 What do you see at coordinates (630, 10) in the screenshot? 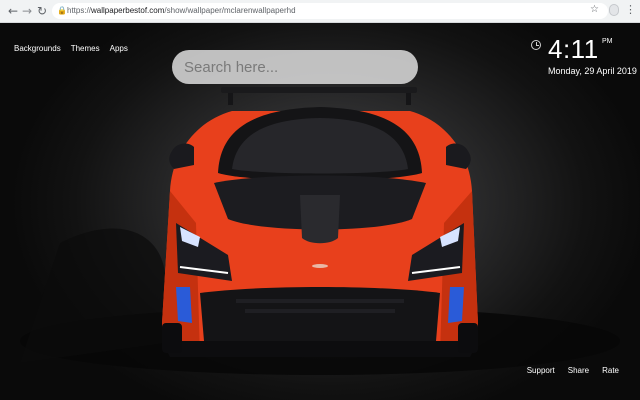
I see `browser-menu-icon: ⋮` at bounding box center [630, 10].